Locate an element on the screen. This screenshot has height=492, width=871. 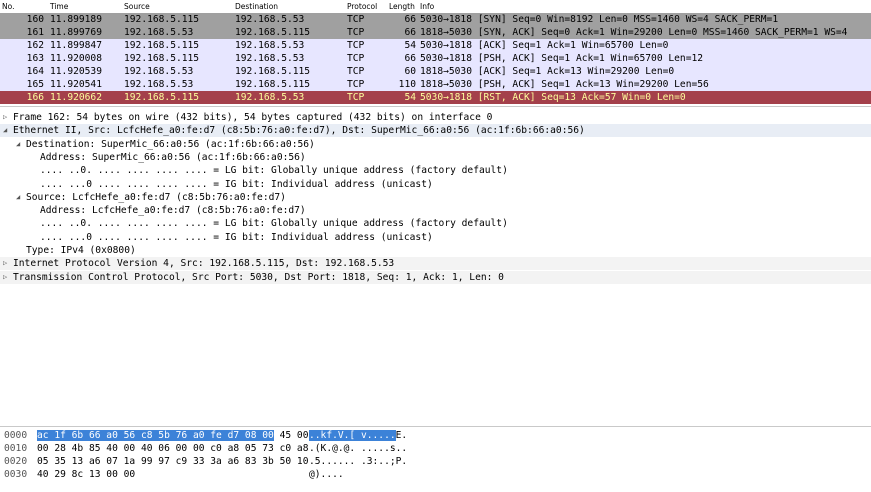
hex-bytes: 40 29 8c 13 00 00 is located at coordinates (86, 474).